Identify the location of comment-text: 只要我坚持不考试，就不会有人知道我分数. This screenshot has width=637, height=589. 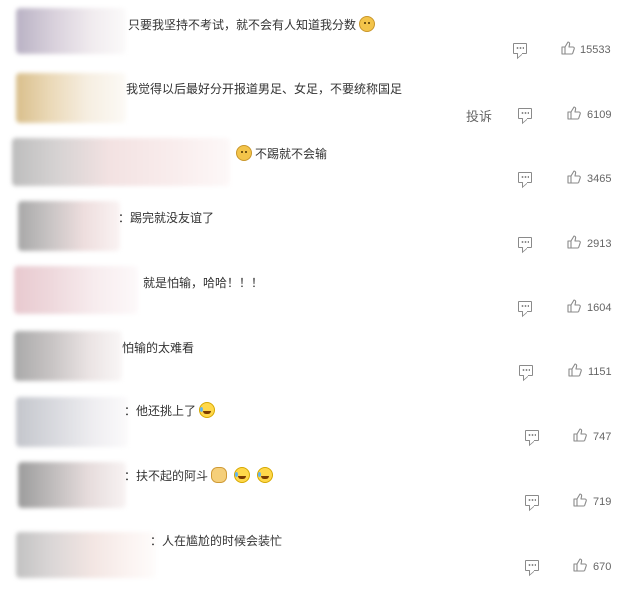
(252, 24).